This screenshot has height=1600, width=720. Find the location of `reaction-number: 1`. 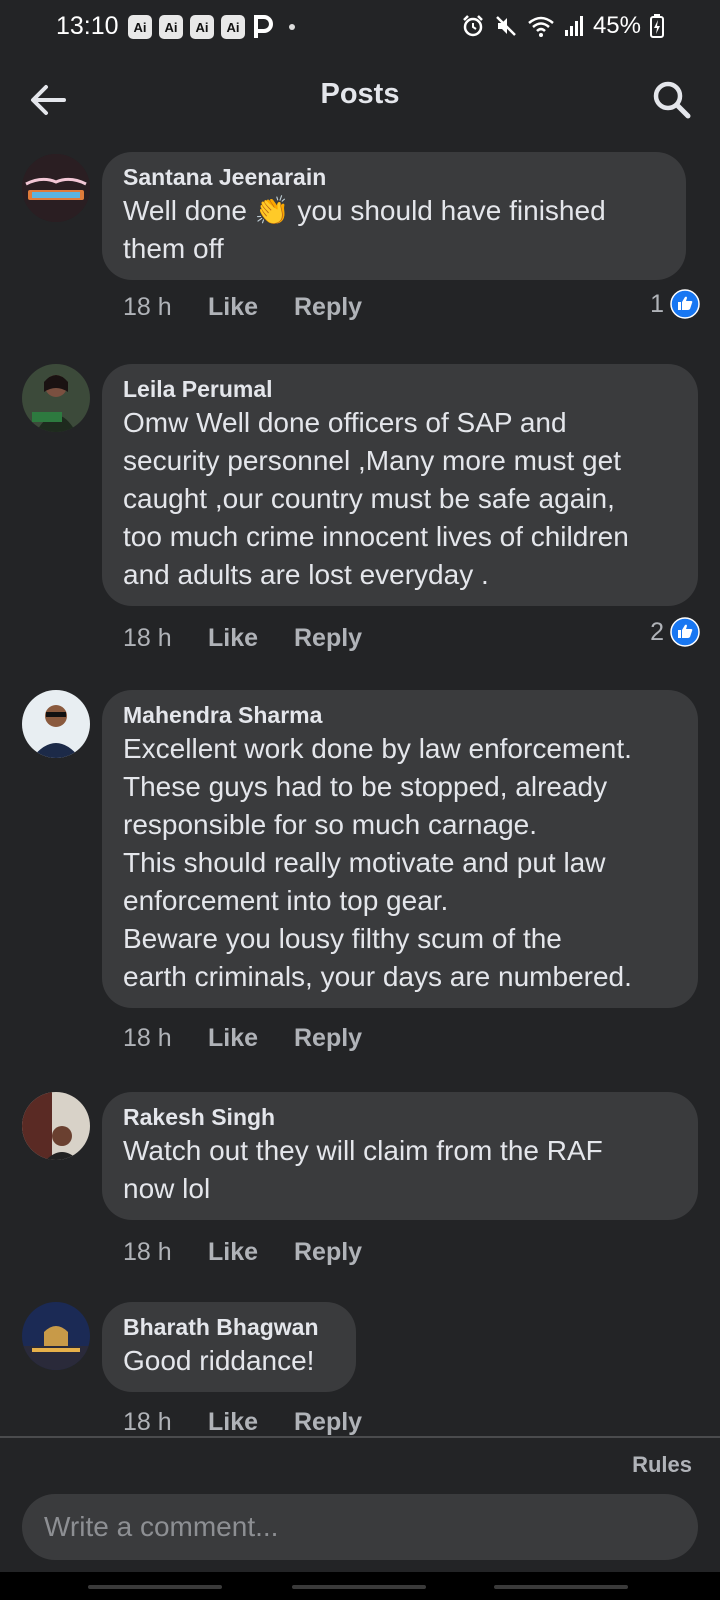

reaction-number: 1 is located at coordinates (657, 303).